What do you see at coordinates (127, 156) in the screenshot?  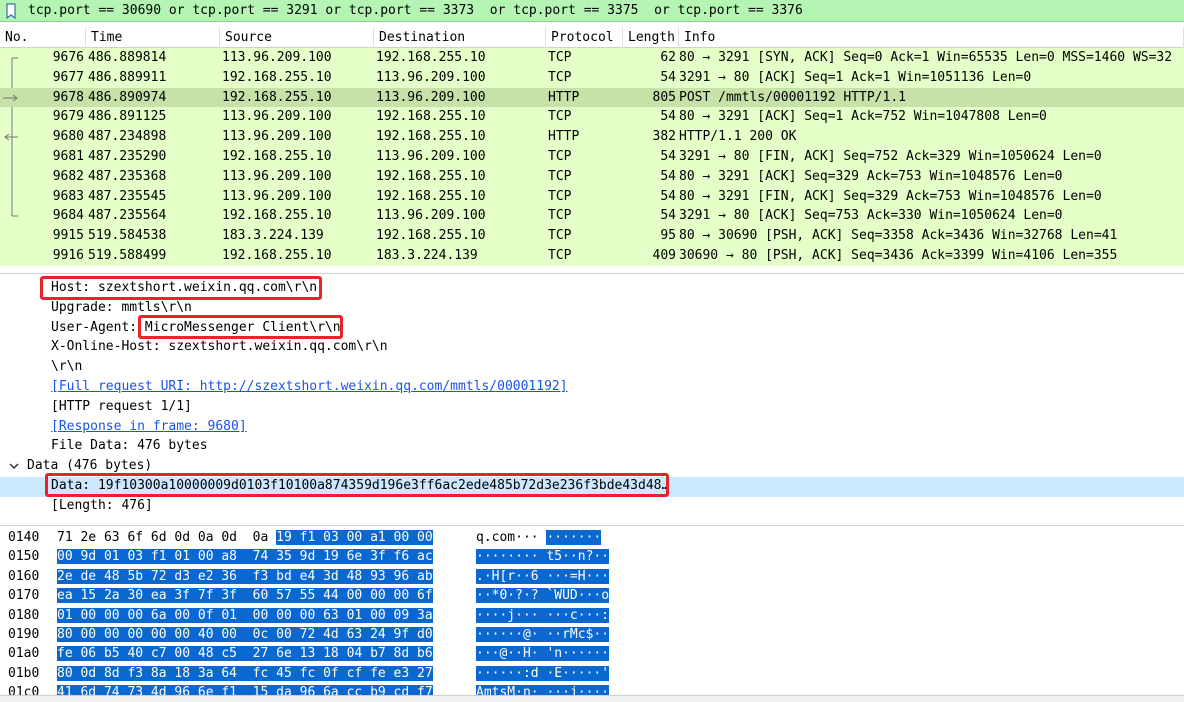 I see `packet-cell-time: 487.235290` at bounding box center [127, 156].